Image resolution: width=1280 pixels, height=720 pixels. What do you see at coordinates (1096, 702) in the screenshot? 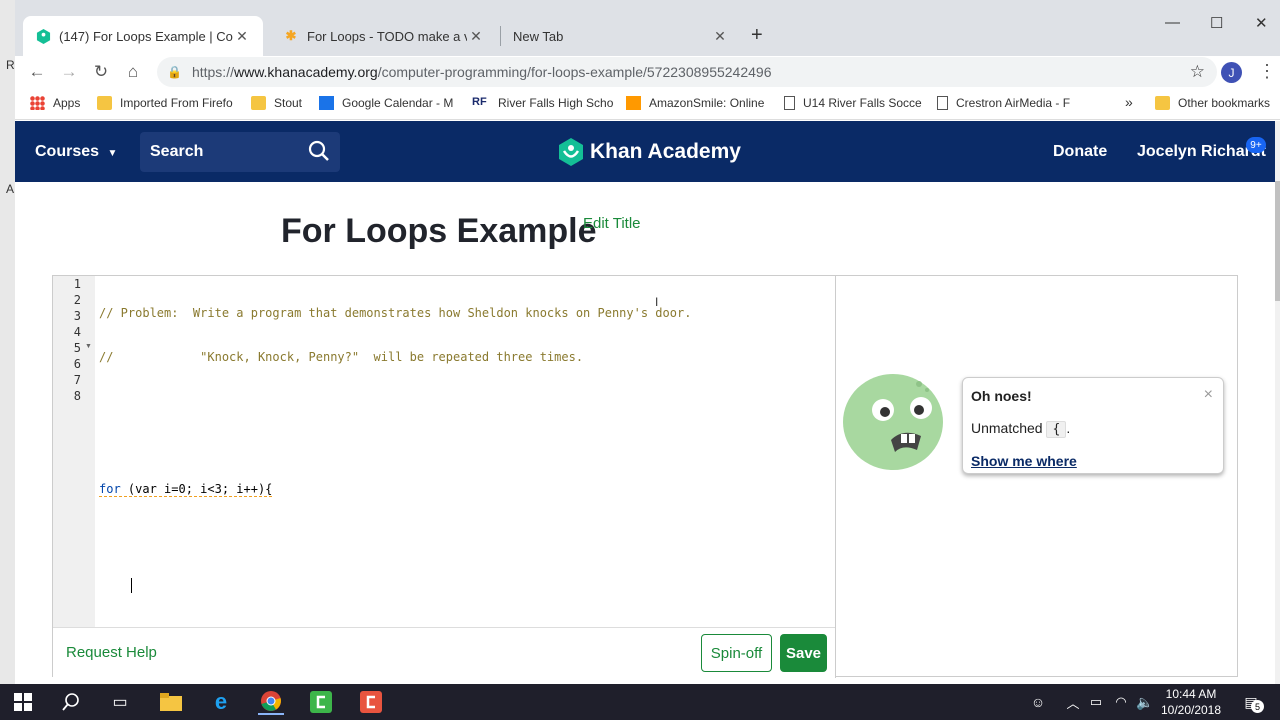
I see `battery-icon: ▭` at bounding box center [1096, 702].